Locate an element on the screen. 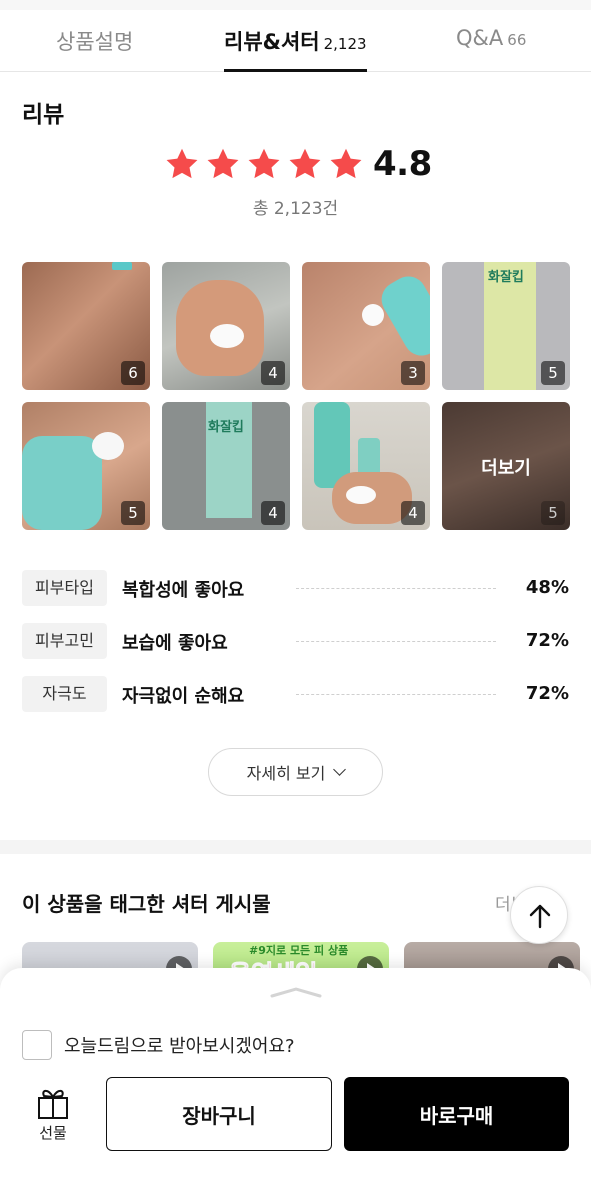 This screenshot has width=591, height=1200. tab-qna: Q&A 66 is located at coordinates (491, 38).